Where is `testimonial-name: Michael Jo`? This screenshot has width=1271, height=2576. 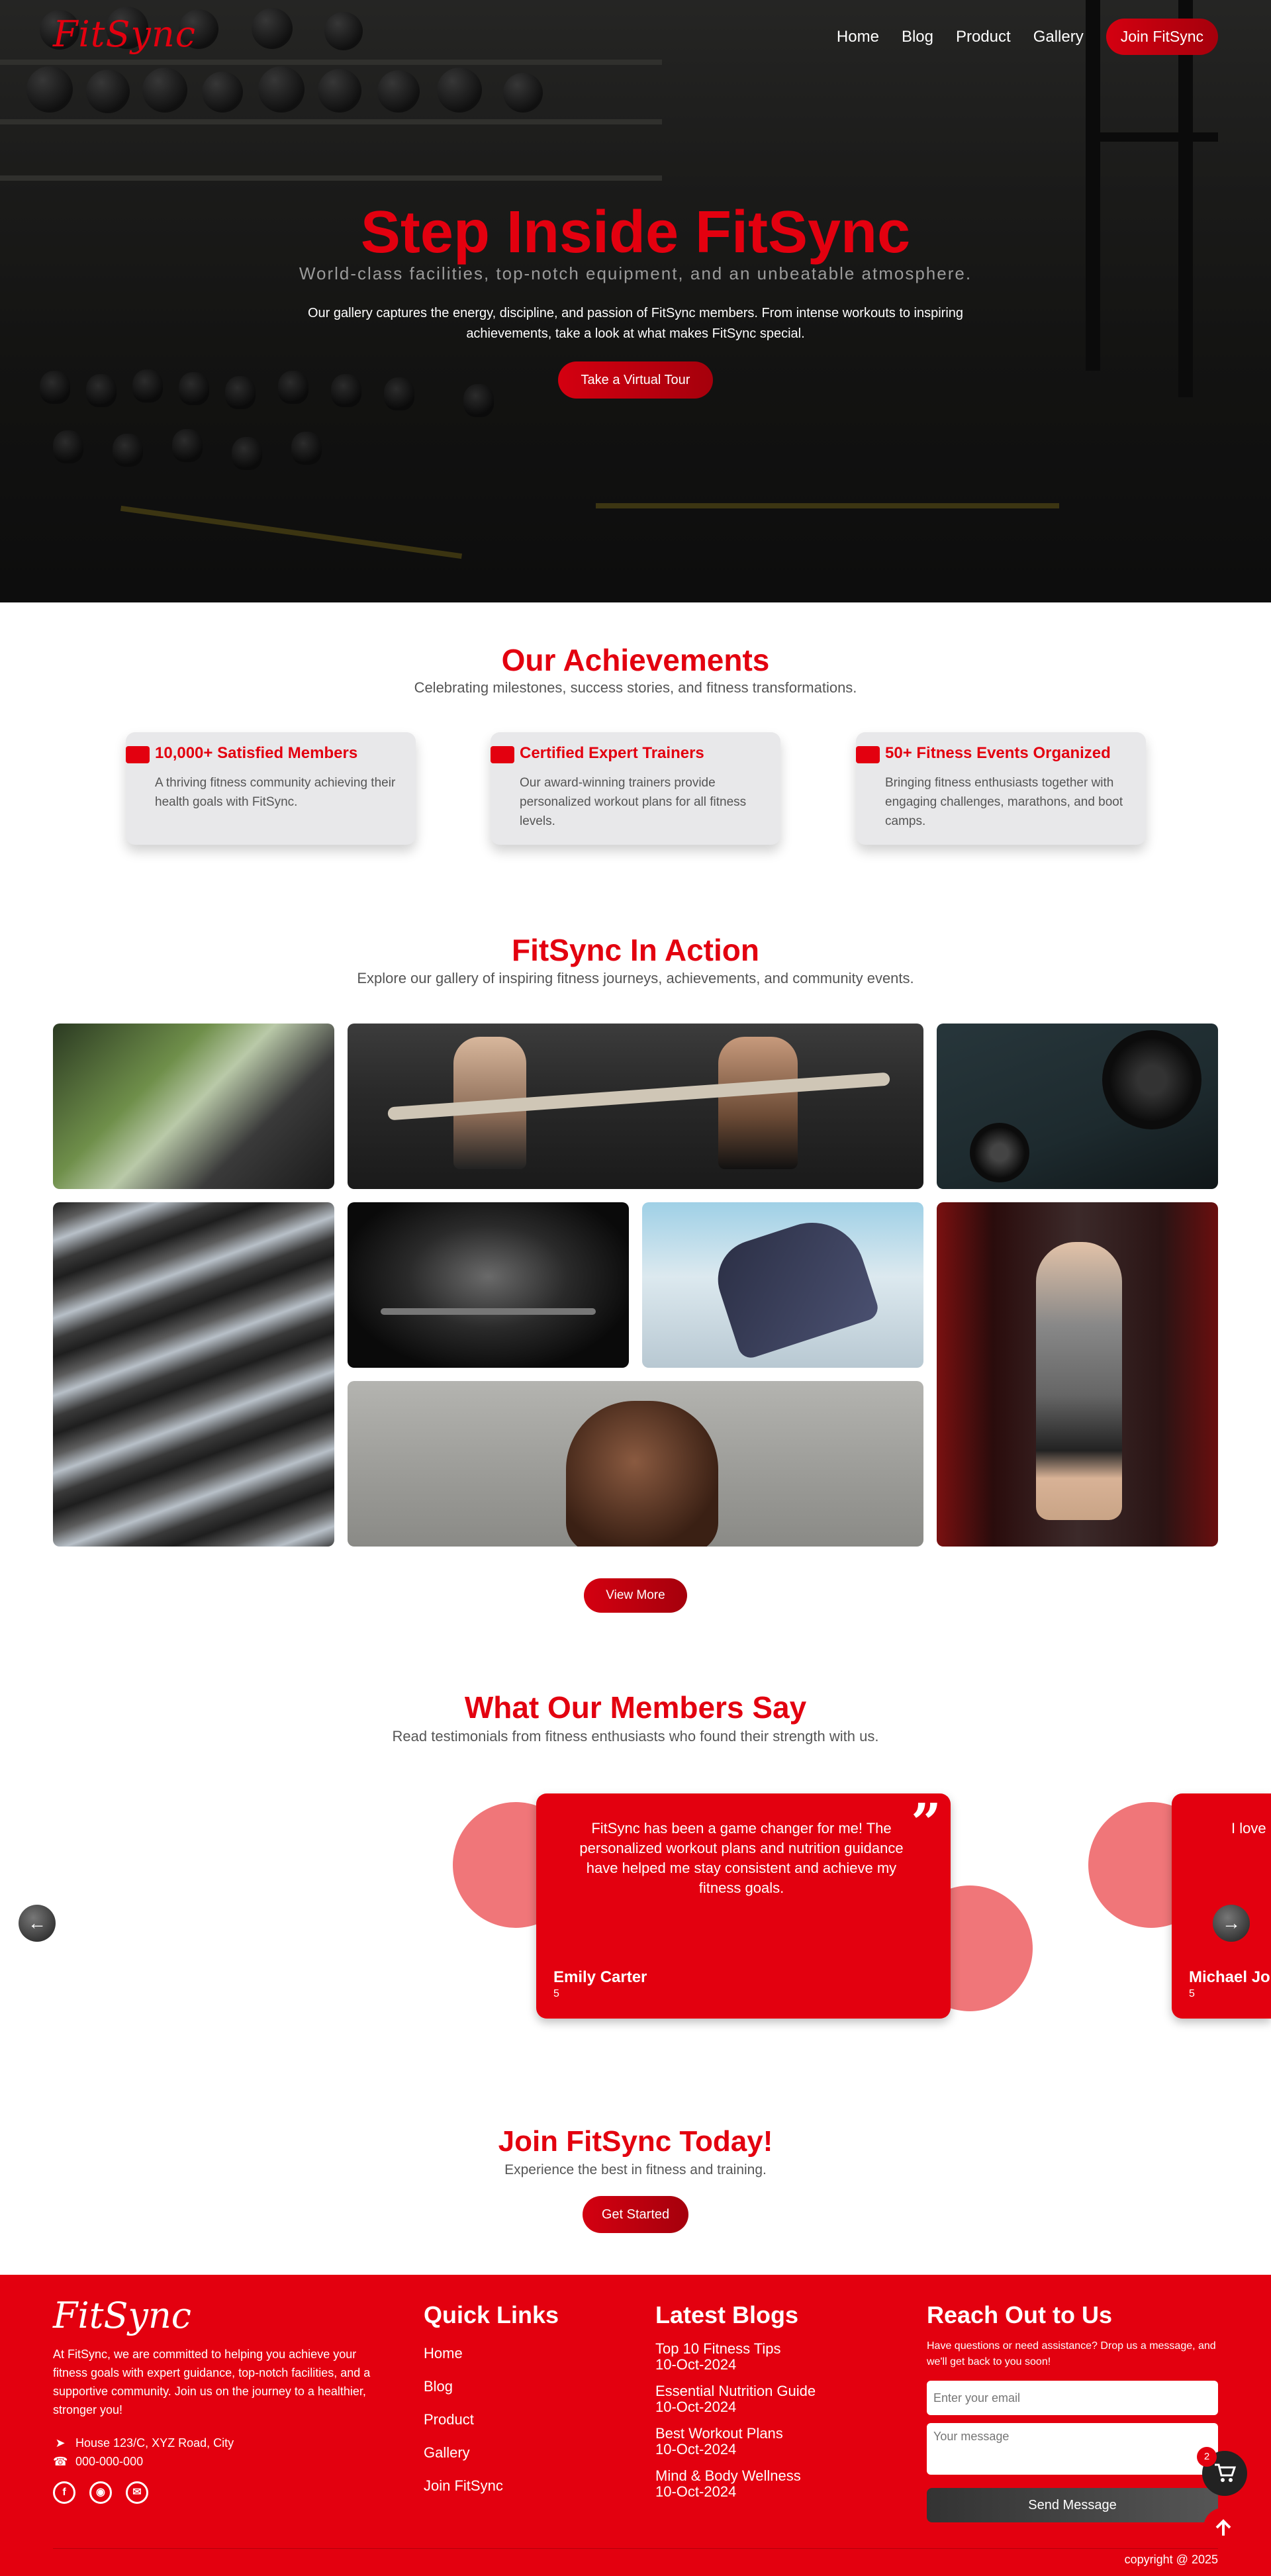
testimonial-name: Michael Jo is located at coordinates (1230, 1977).